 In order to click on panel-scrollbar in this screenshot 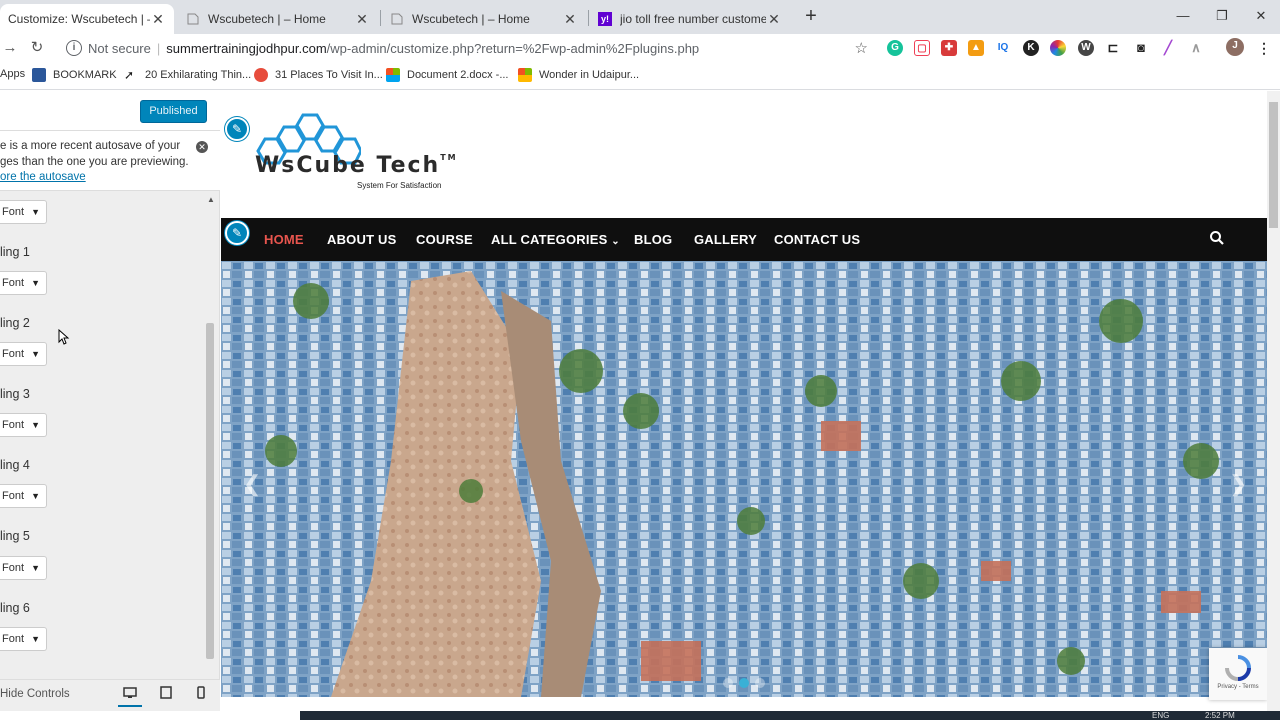, I will do `click(210, 491)`.